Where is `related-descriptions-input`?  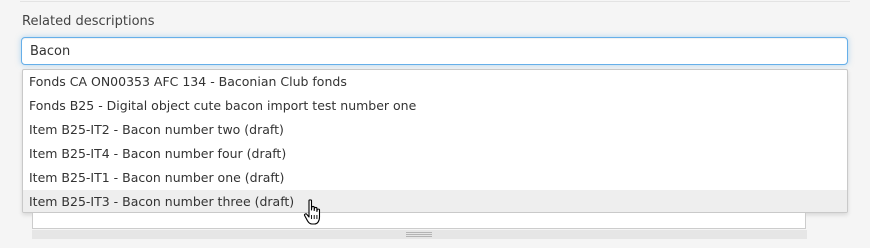 related-descriptions-input is located at coordinates (434, 51).